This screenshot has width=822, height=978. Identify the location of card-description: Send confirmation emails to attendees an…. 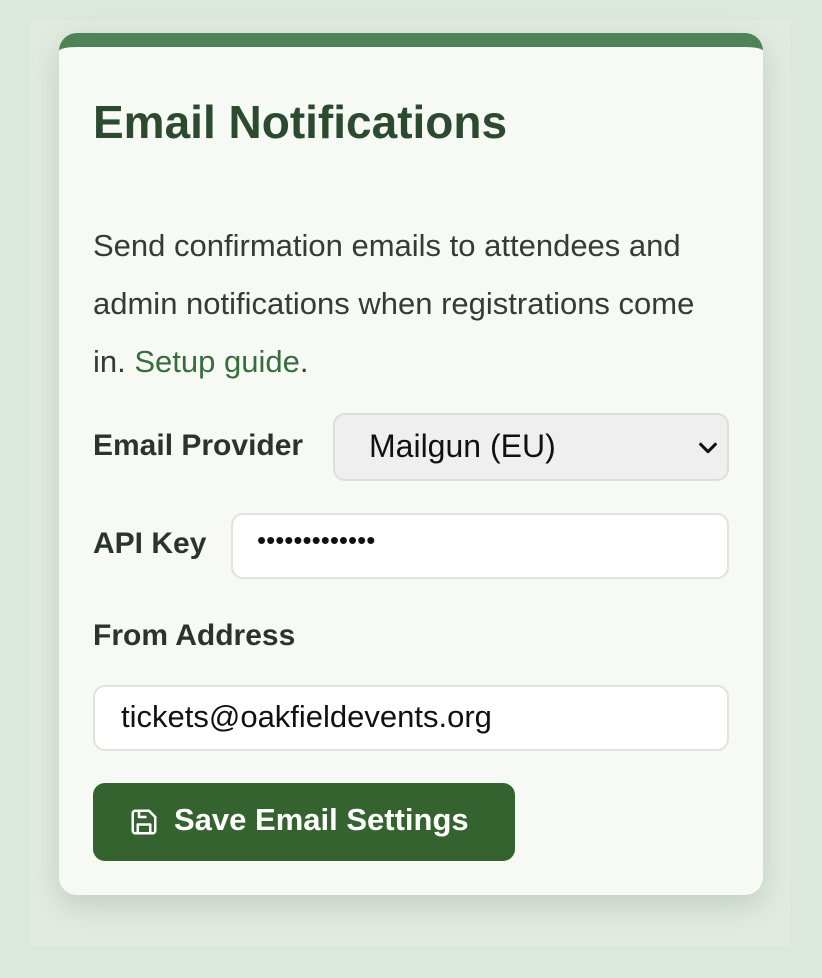
(413, 304).